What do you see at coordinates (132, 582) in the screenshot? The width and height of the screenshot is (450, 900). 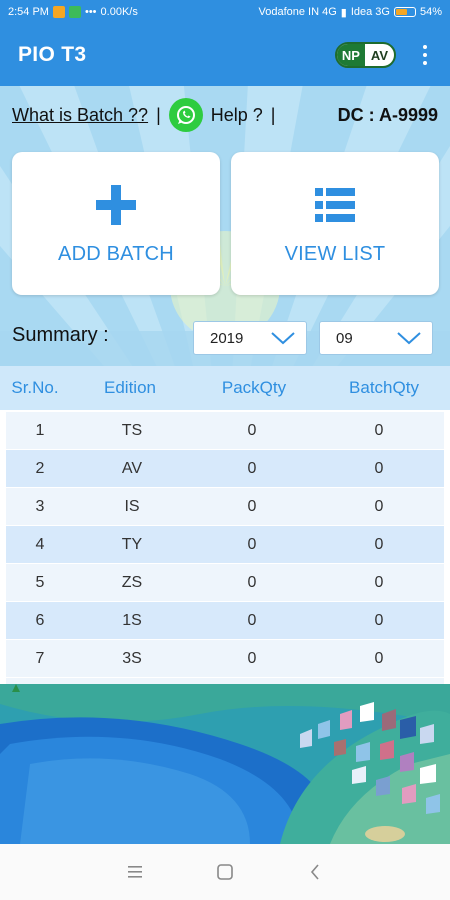 I see `cell-edition: ZS` at bounding box center [132, 582].